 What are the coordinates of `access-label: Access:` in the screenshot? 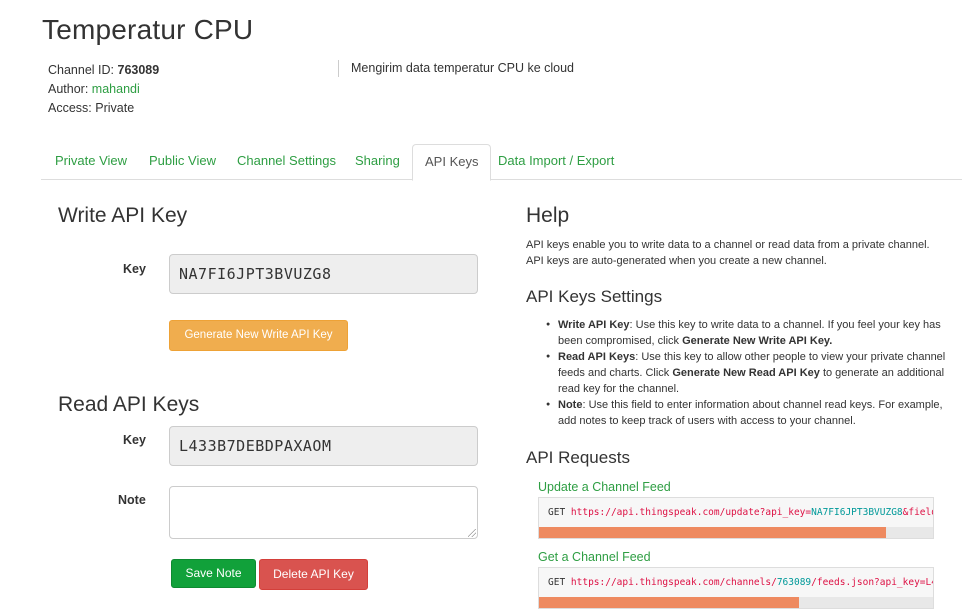 It's located at (70, 108).